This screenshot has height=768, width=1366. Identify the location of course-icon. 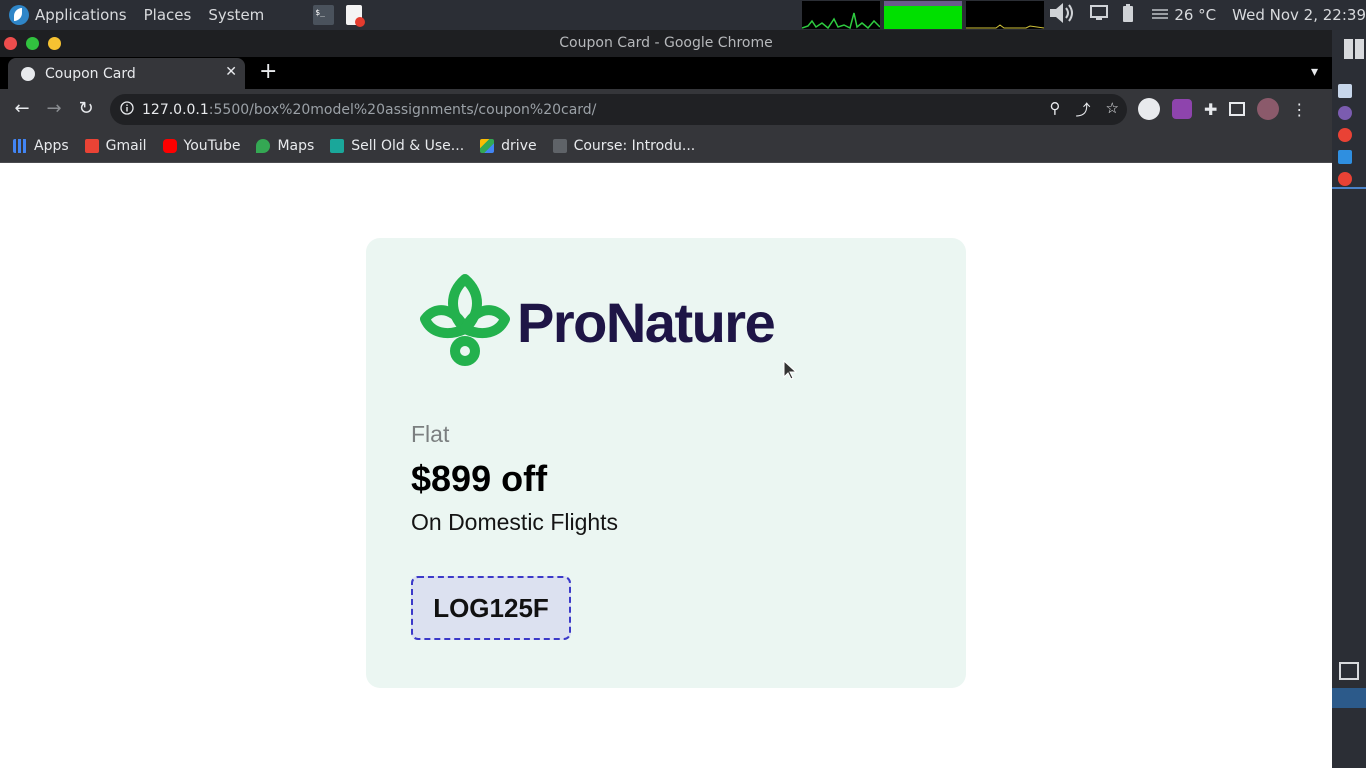
(559, 146).